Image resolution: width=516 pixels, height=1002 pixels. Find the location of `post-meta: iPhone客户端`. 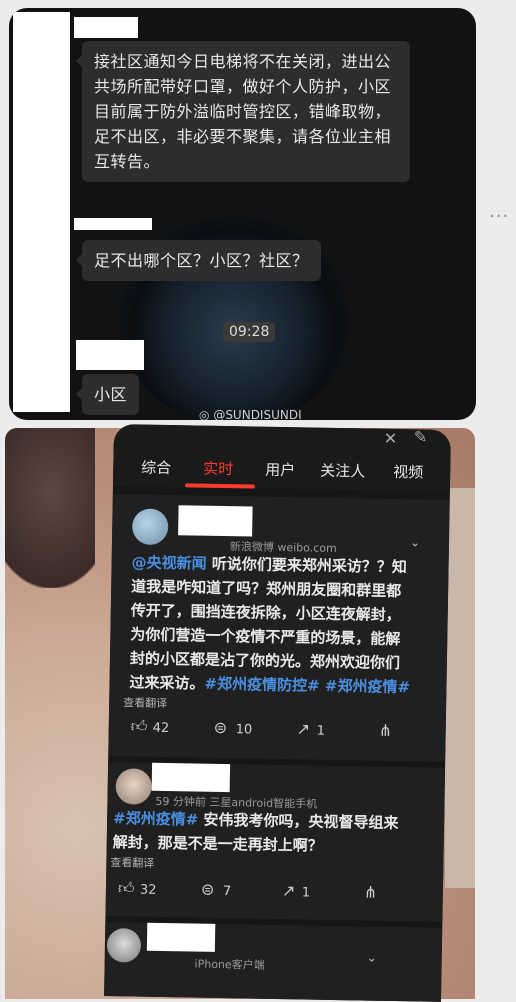

post-meta: iPhone客户端 is located at coordinates (229, 964).